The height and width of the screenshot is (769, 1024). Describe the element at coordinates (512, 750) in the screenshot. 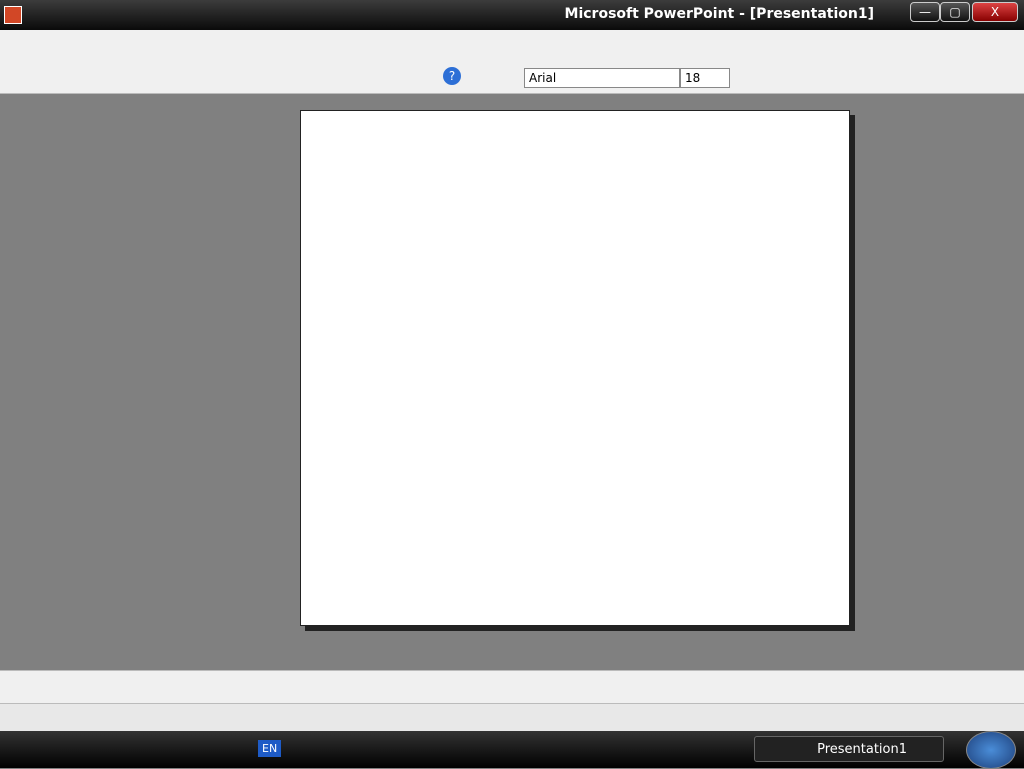

I see `taskbar: EN Presentation1` at that location.